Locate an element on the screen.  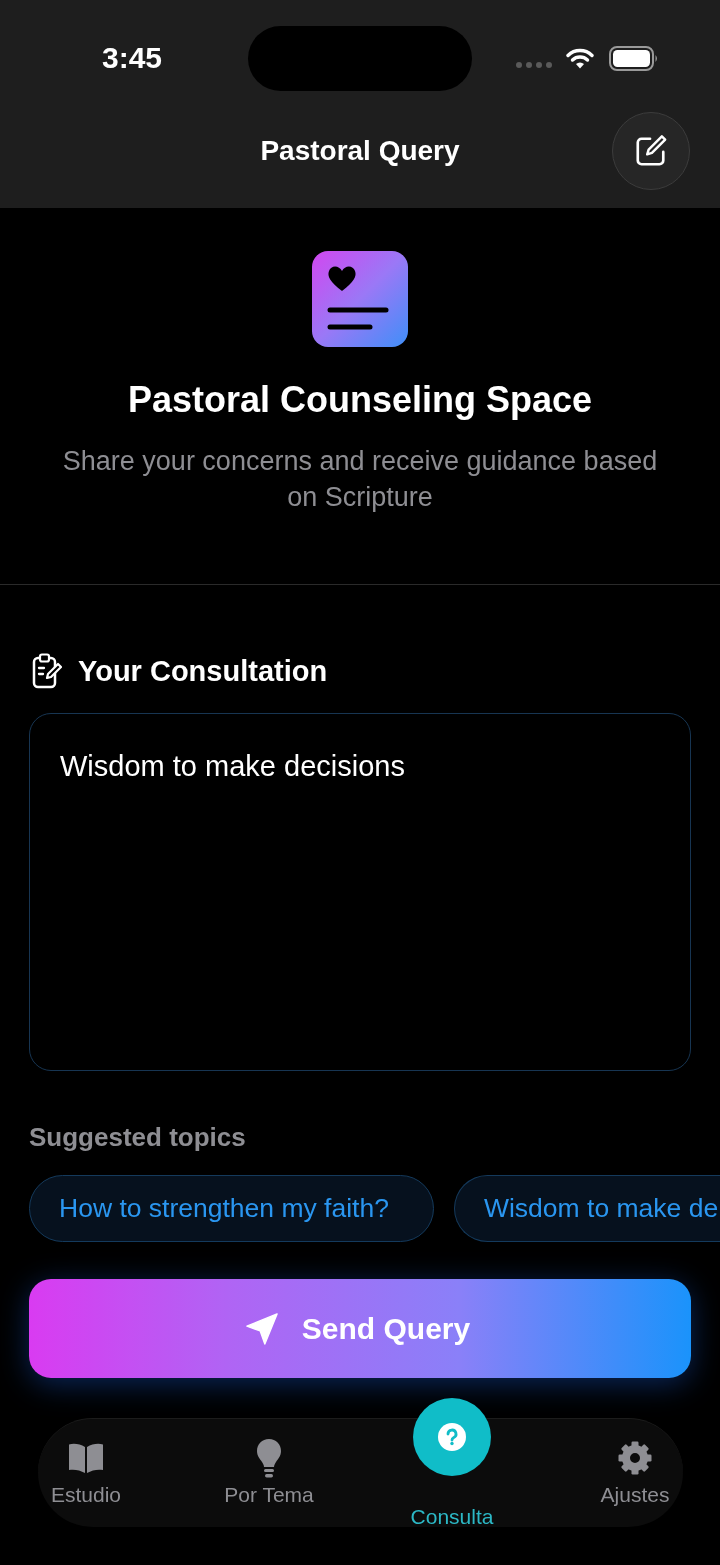
clipboard-edit-icon is located at coordinates (47, 671).